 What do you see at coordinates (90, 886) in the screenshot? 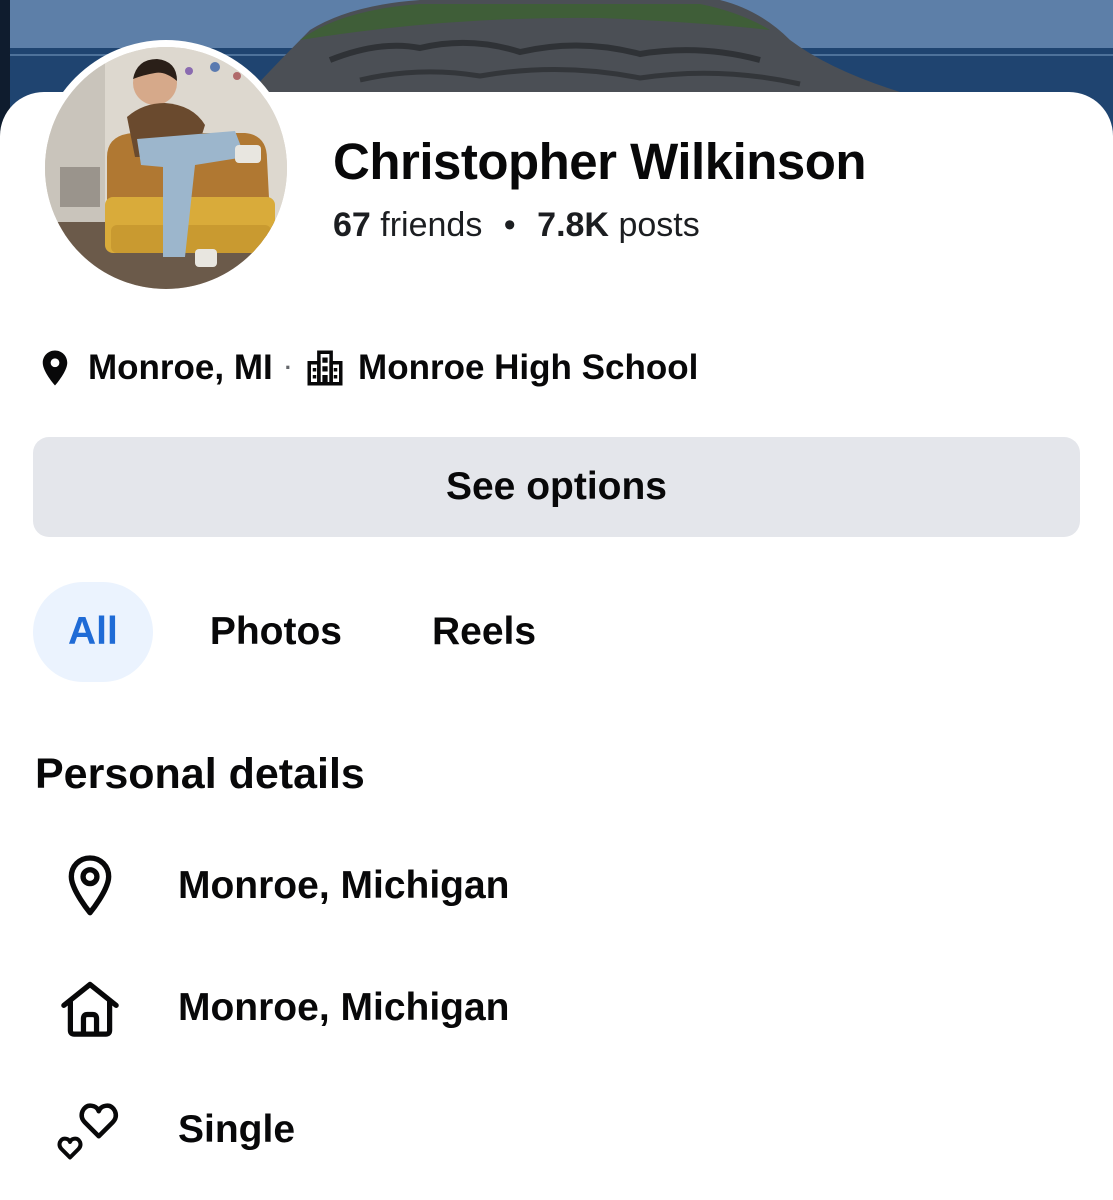
I see `location-pin-icon` at bounding box center [90, 886].